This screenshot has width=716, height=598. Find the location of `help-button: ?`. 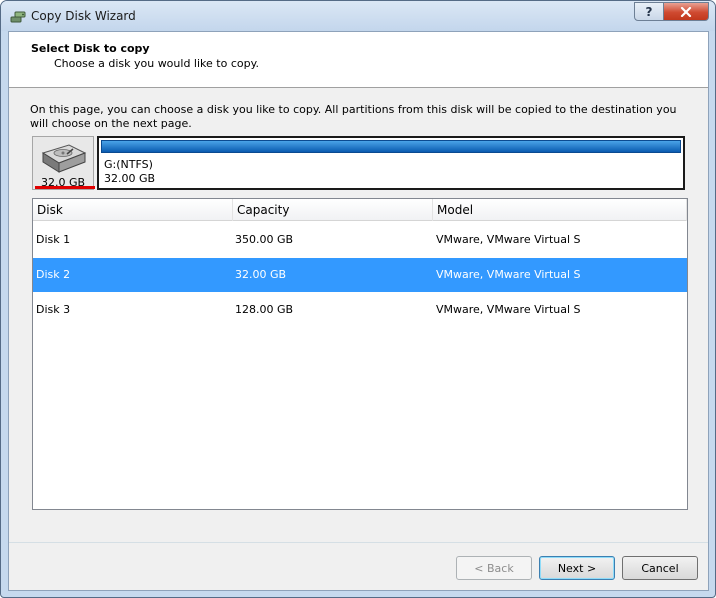

help-button: ? is located at coordinates (649, 11).